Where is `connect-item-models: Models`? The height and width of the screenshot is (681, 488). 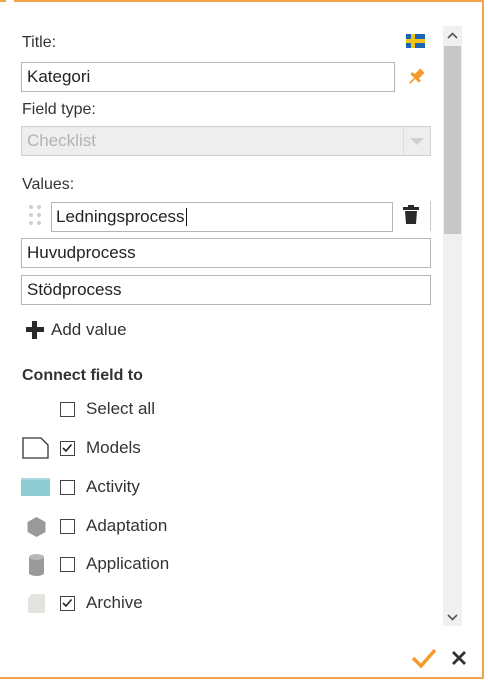 connect-item-models: Models is located at coordinates (215, 449).